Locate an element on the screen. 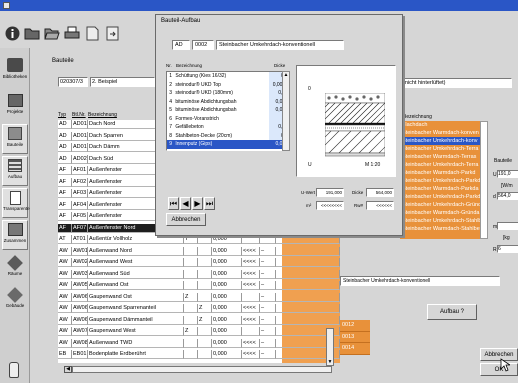  folder-open-icon is located at coordinates (52, 33).